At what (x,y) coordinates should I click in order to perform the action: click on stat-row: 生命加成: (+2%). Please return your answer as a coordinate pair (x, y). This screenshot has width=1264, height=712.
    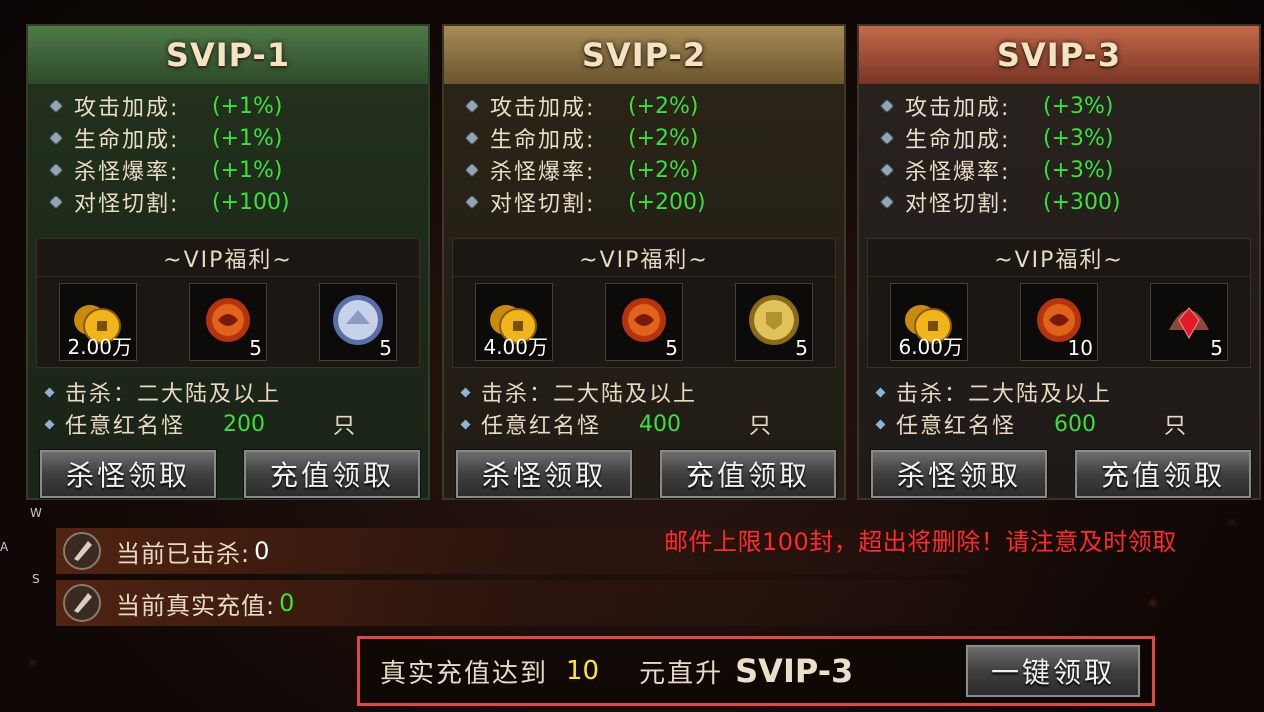
    Looking at the image, I should click on (655, 138).